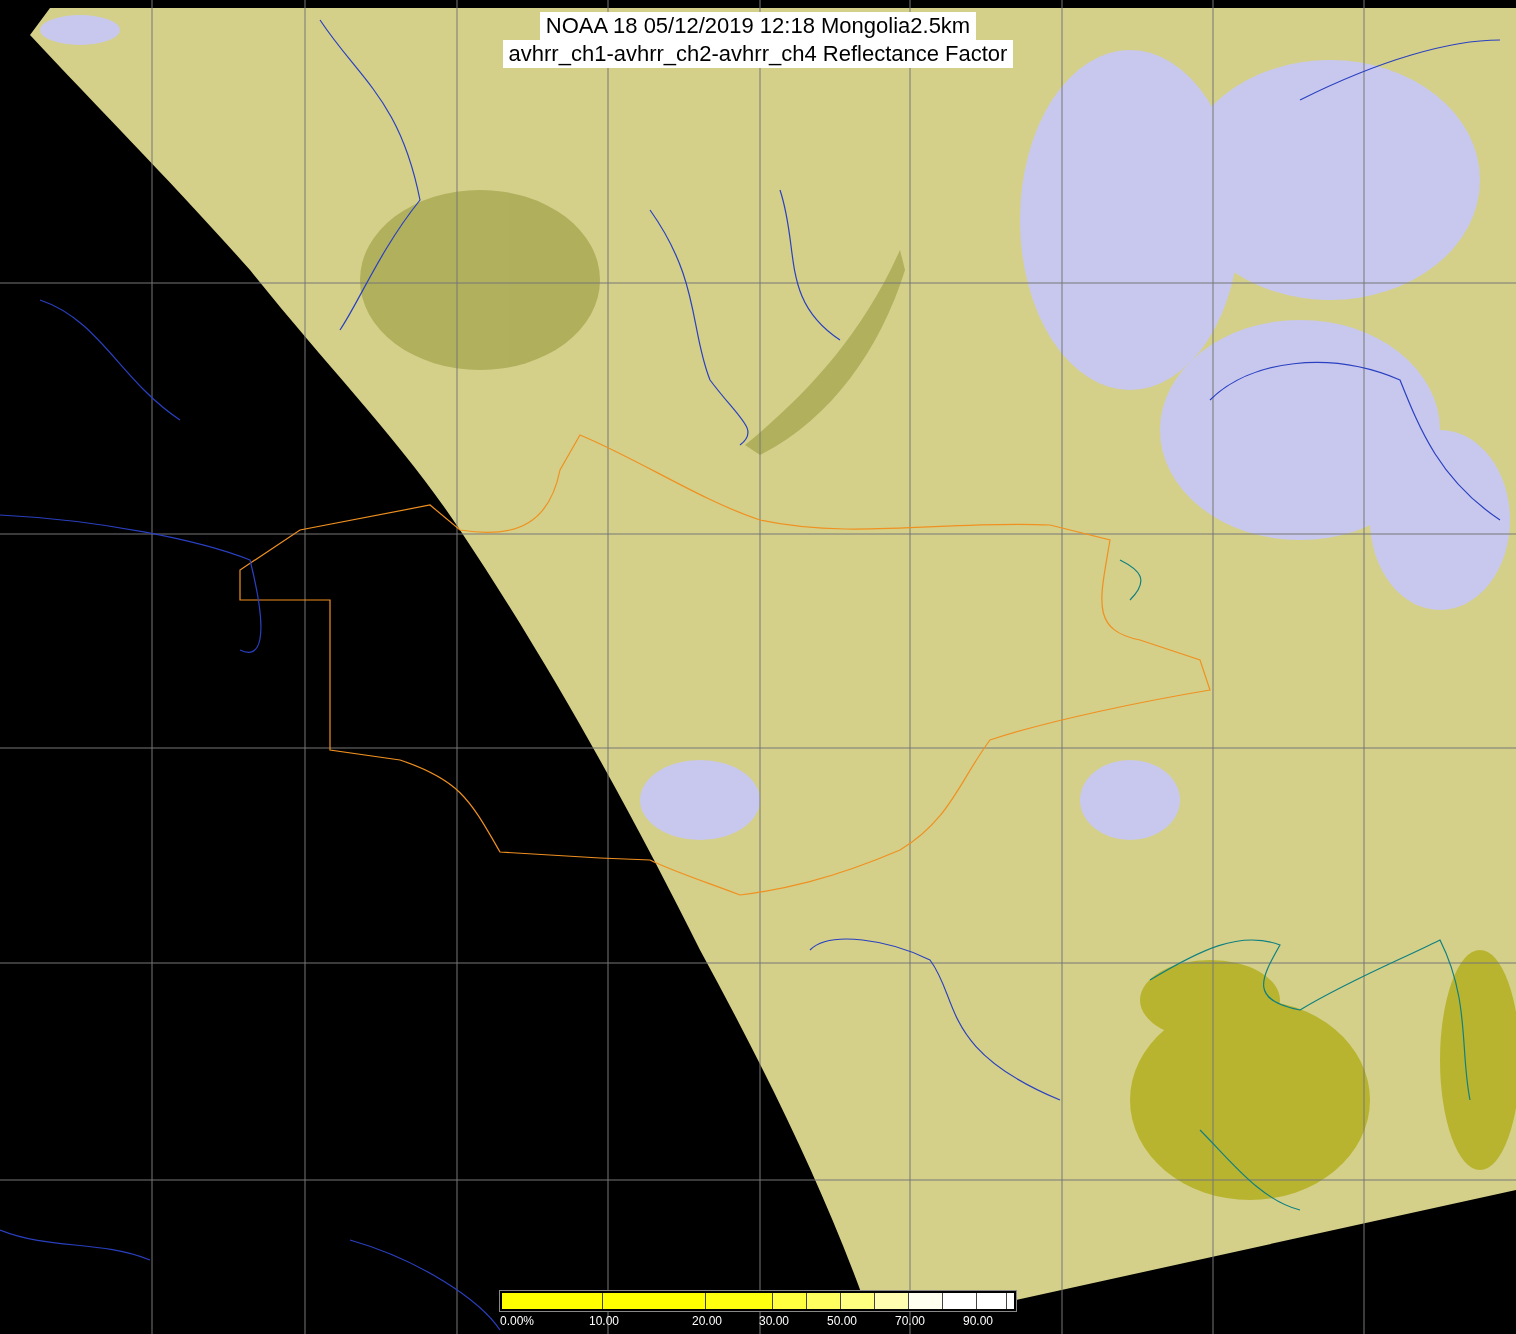 The image size is (1516, 1334). I want to click on scale-label: 30.00, so click(774, 1321).